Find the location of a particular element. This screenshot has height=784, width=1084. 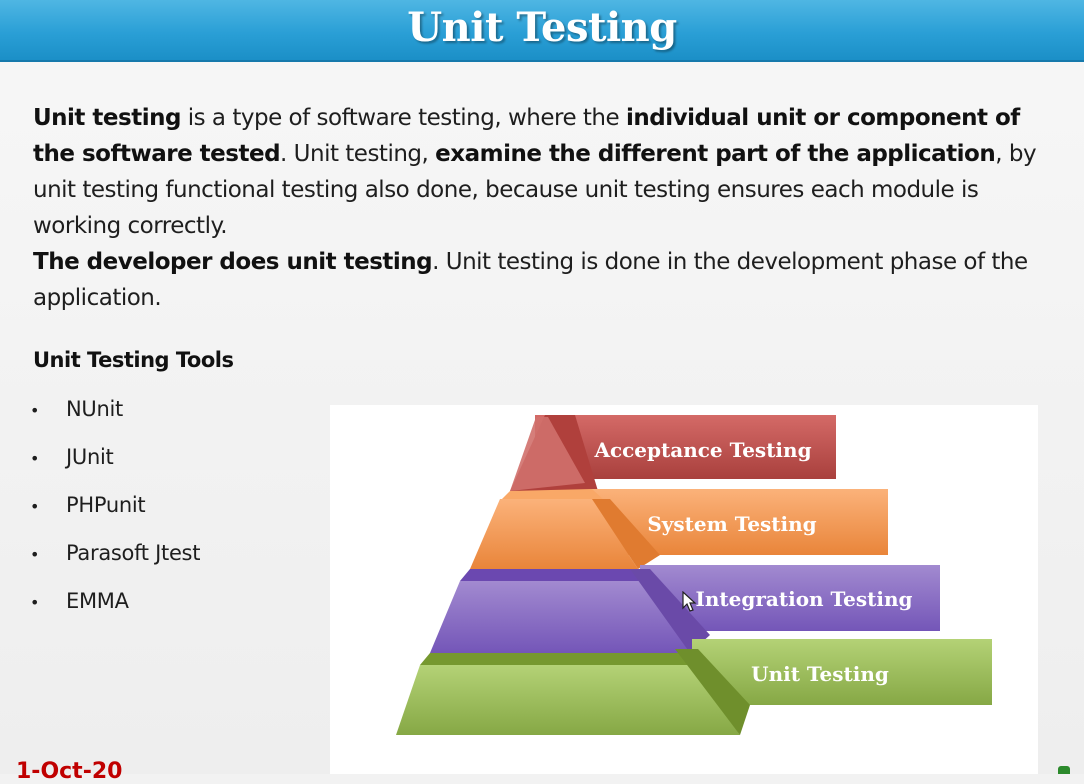

tool-name: PHPunit is located at coordinates (106, 505).